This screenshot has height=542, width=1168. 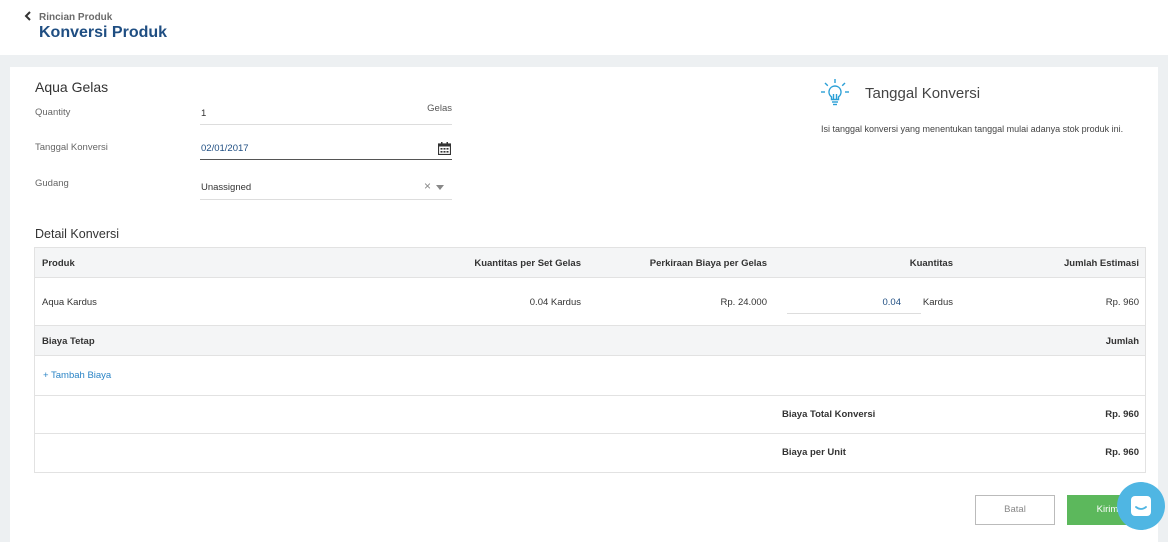 I want to click on fixed-cost-amount-header: Jumlah, so click(x=1122, y=341).